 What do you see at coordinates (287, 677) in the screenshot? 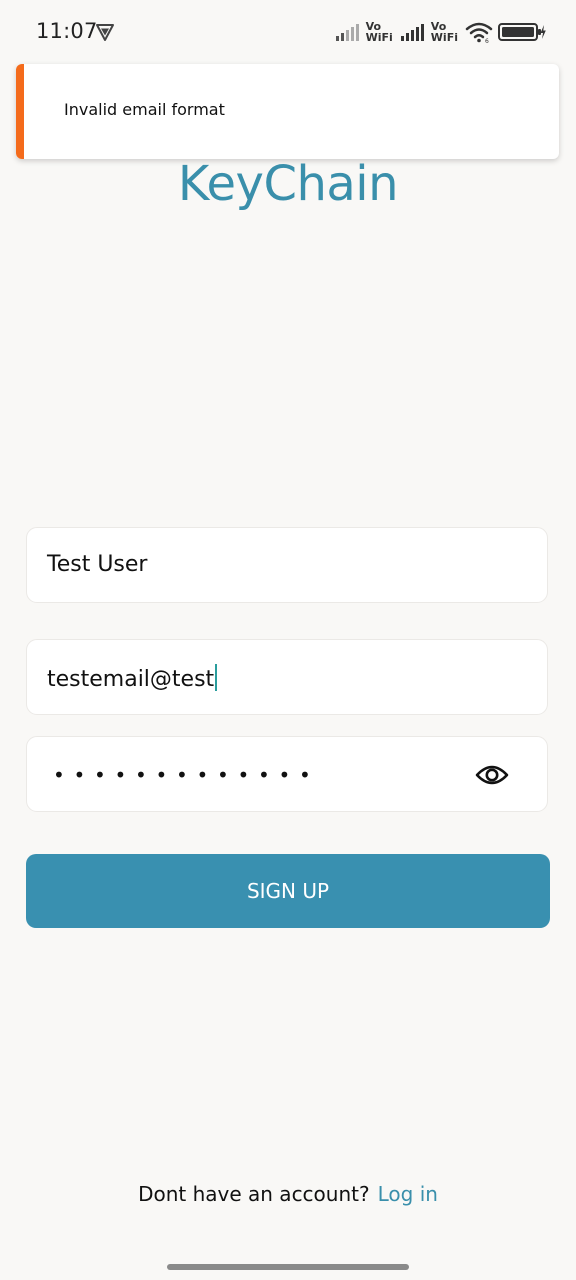
I see `email-field: testemail@test` at bounding box center [287, 677].